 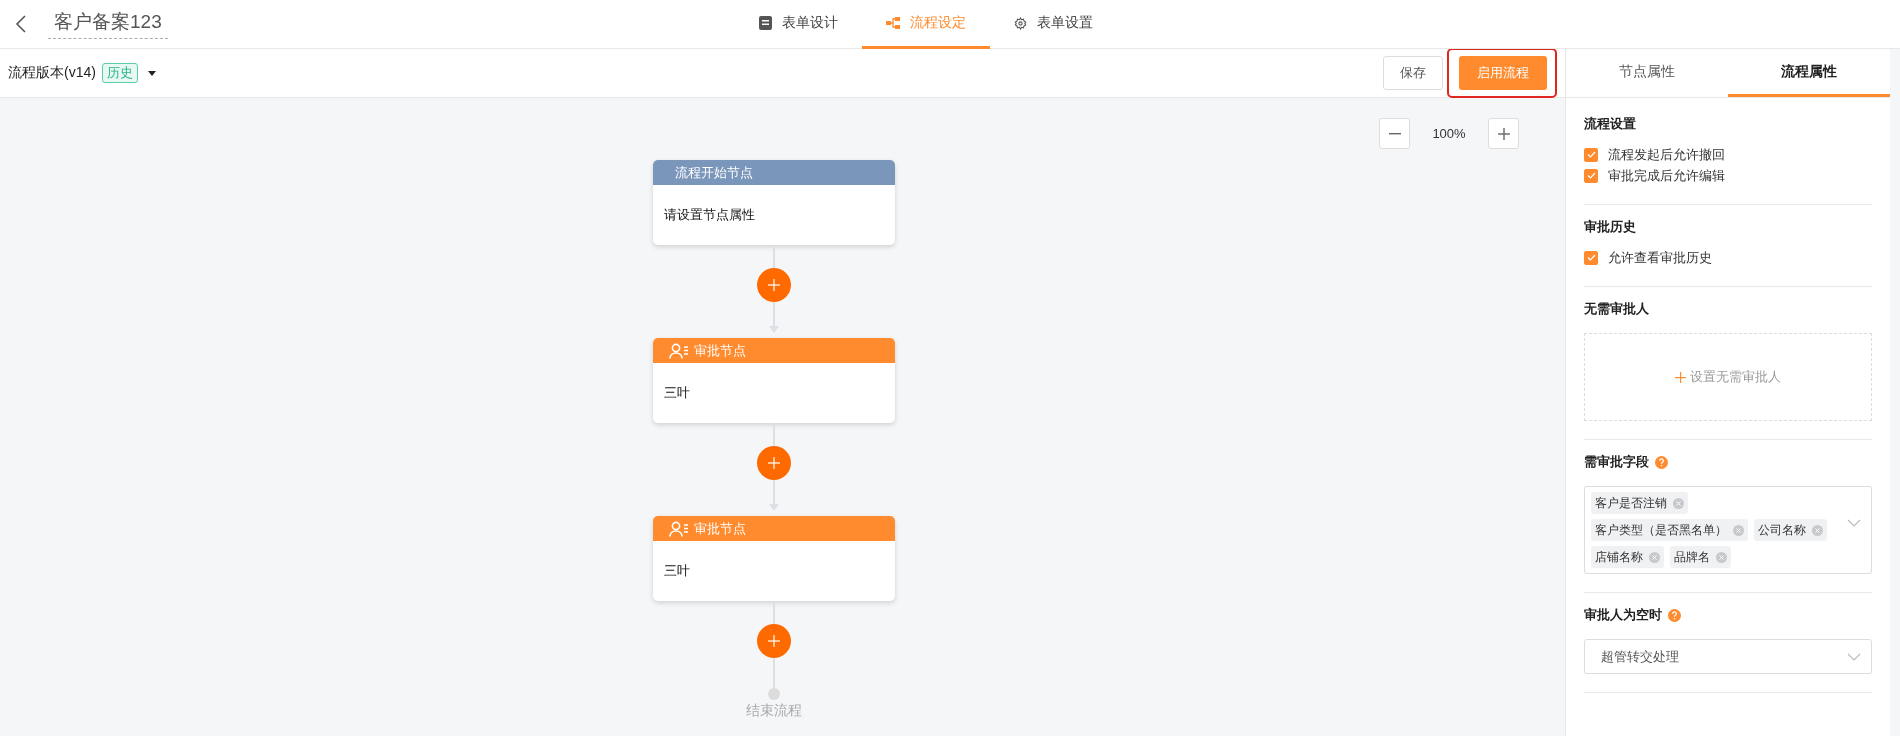 I want to click on node-title: 流程开始节点, so click(x=714, y=172).